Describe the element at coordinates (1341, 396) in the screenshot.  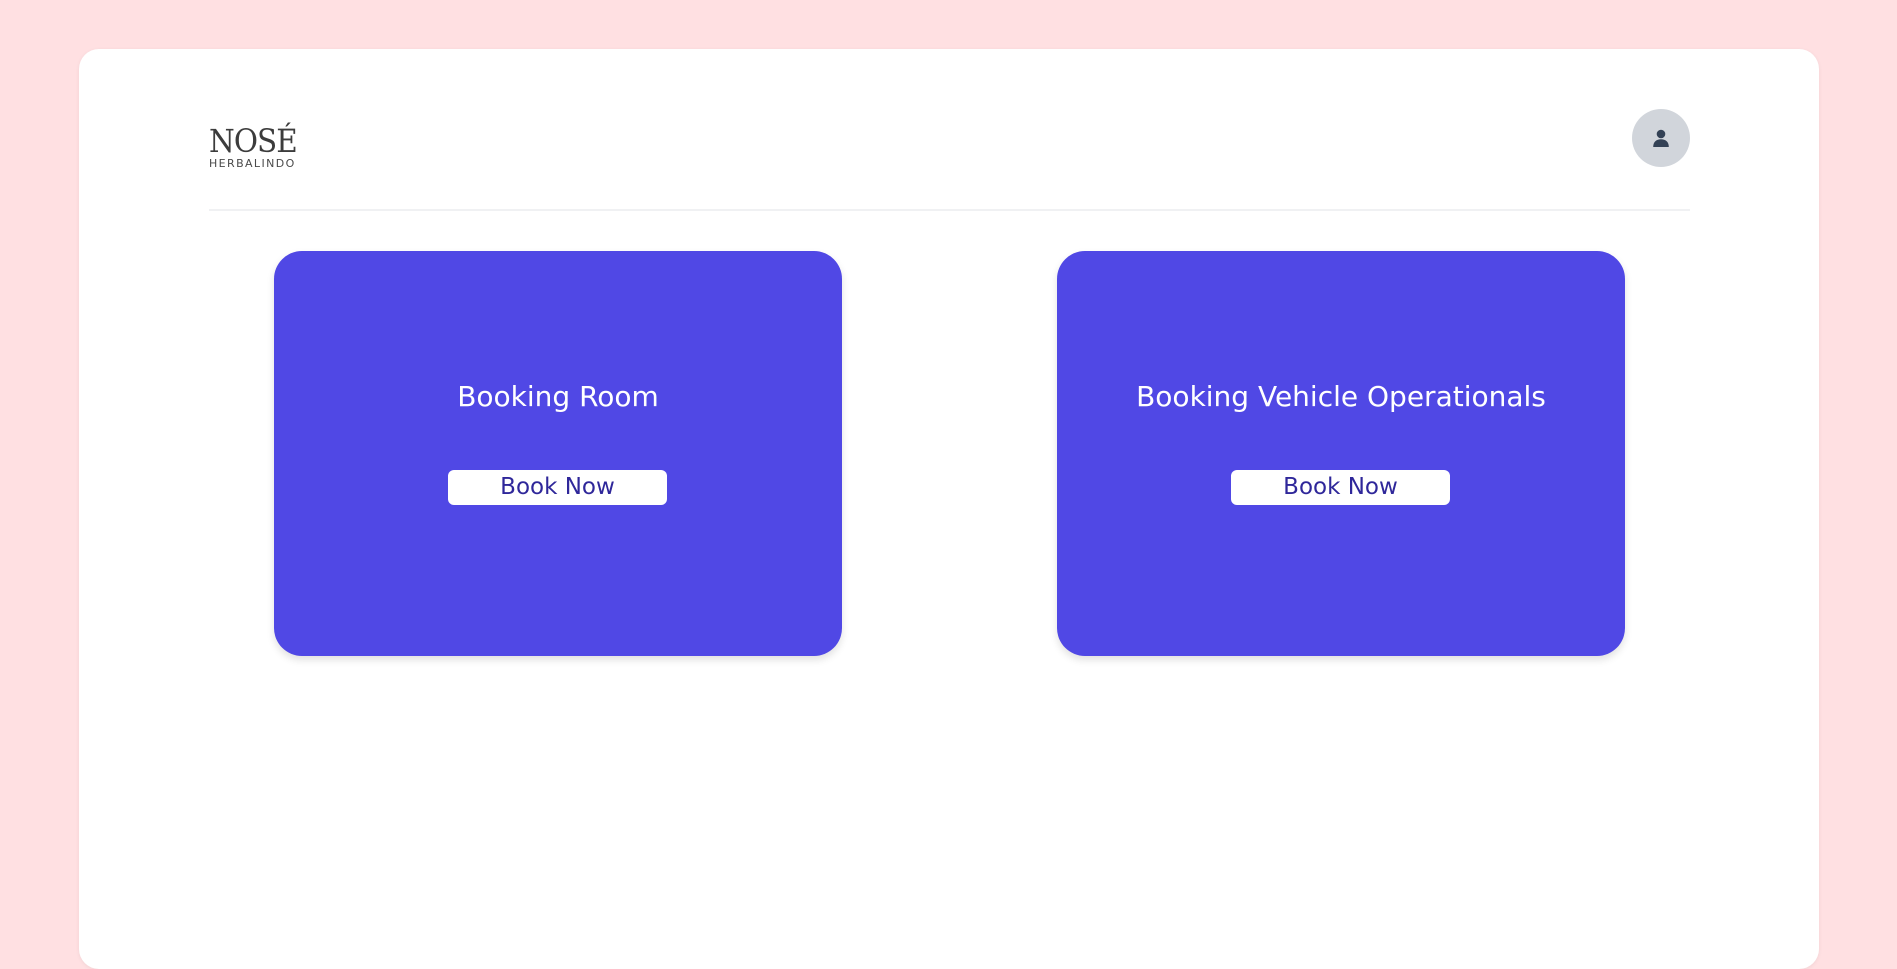
I see `booking-vehicle-title: Booking Vehicle Operationals` at that location.